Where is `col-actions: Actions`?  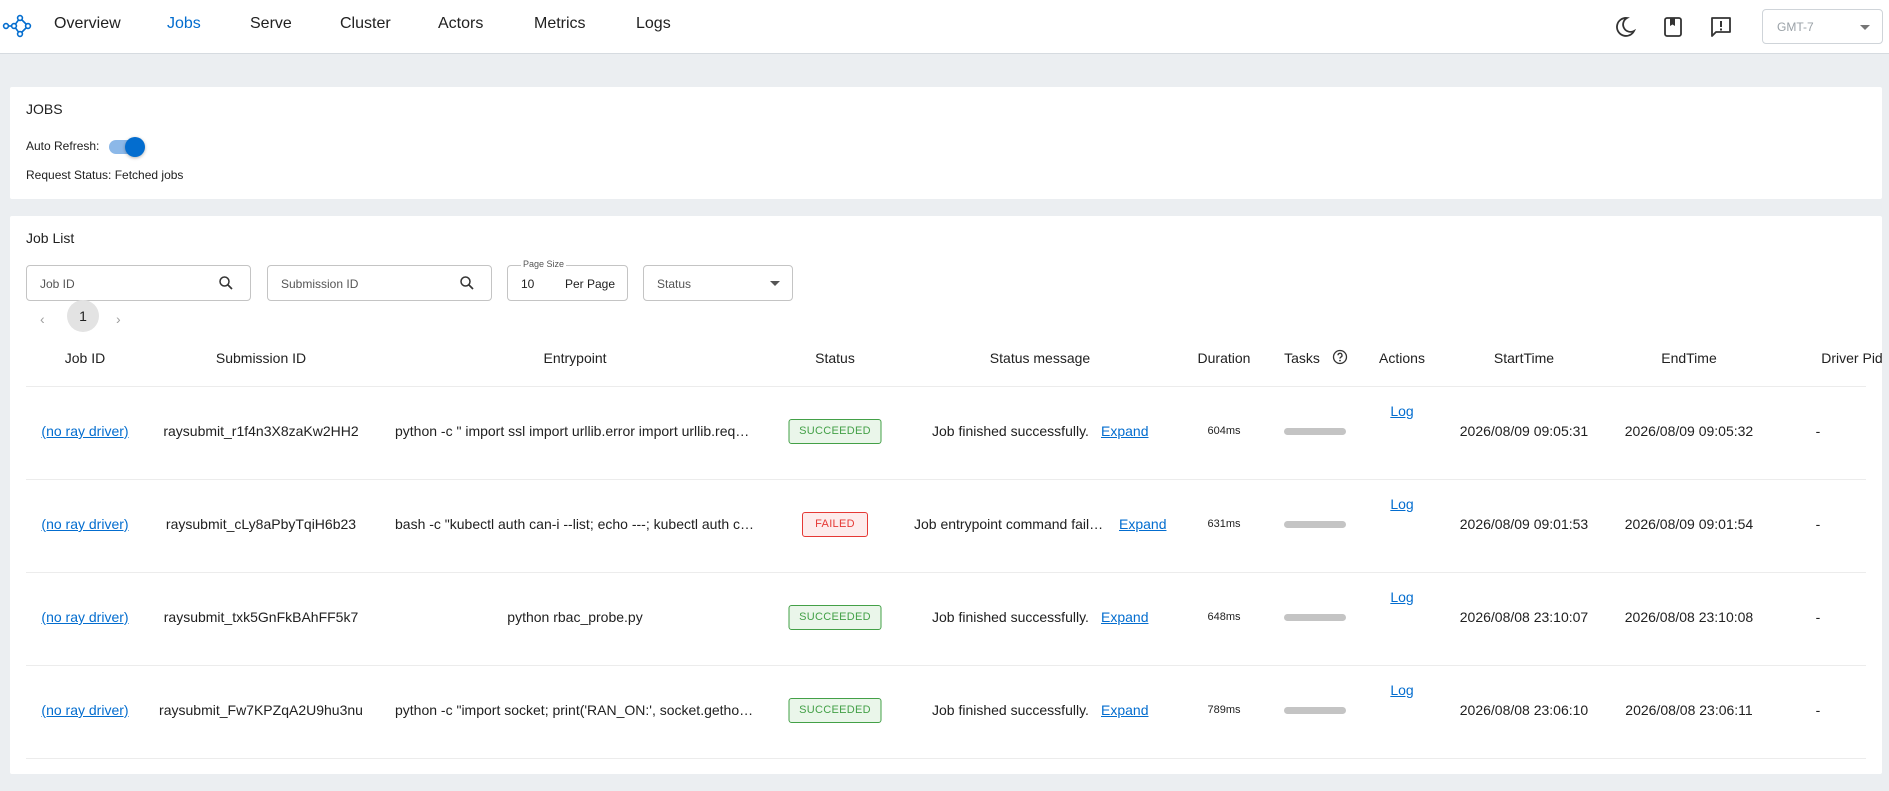
col-actions: Actions is located at coordinates (1402, 358).